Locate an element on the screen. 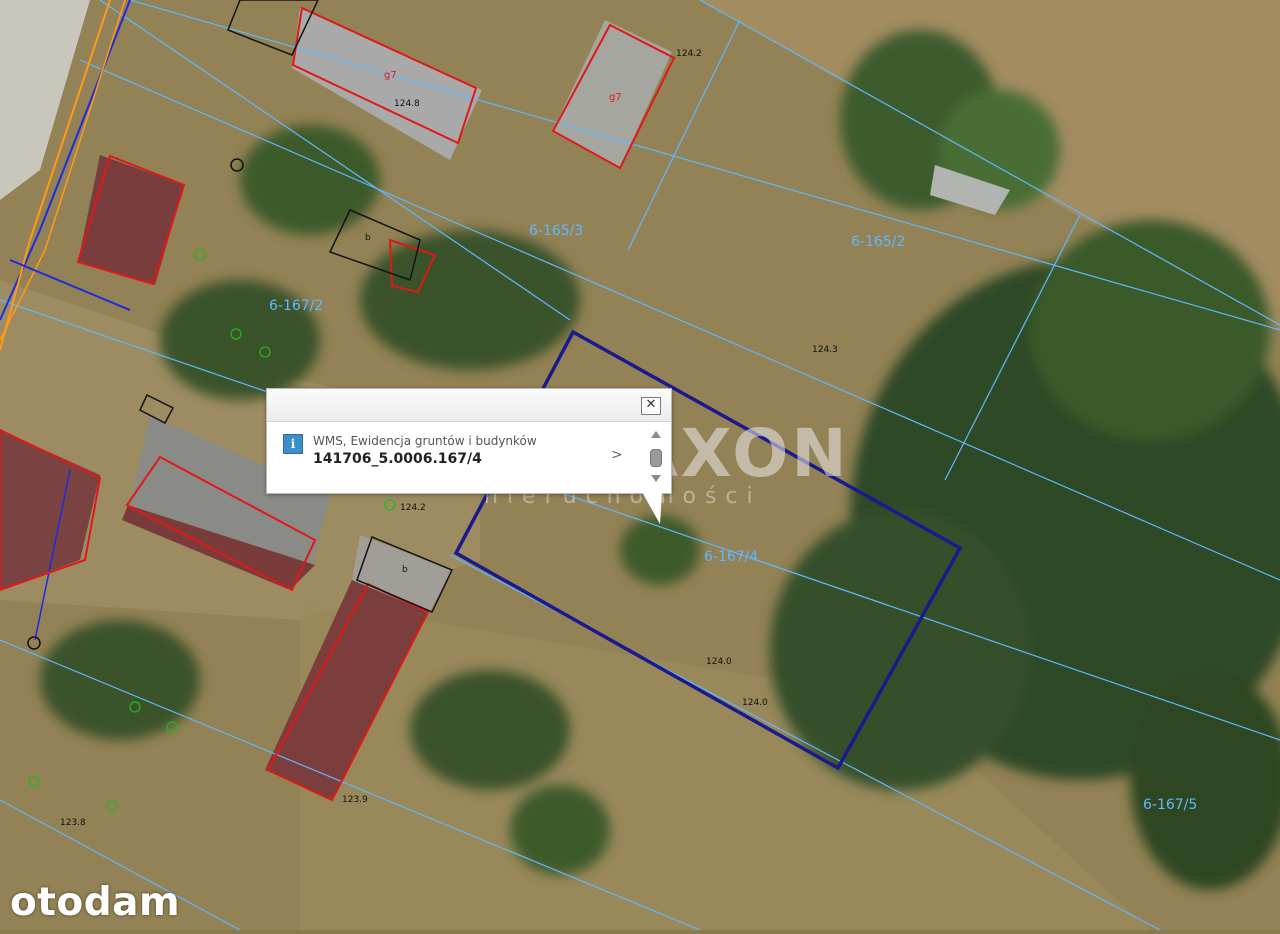 This screenshot has height=934, width=1280. elevation-label: 123.8 is located at coordinates (73, 823).